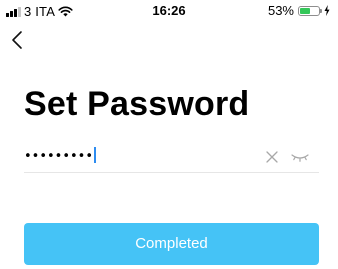  I want to click on eye-closed-icon, so click(300, 158).